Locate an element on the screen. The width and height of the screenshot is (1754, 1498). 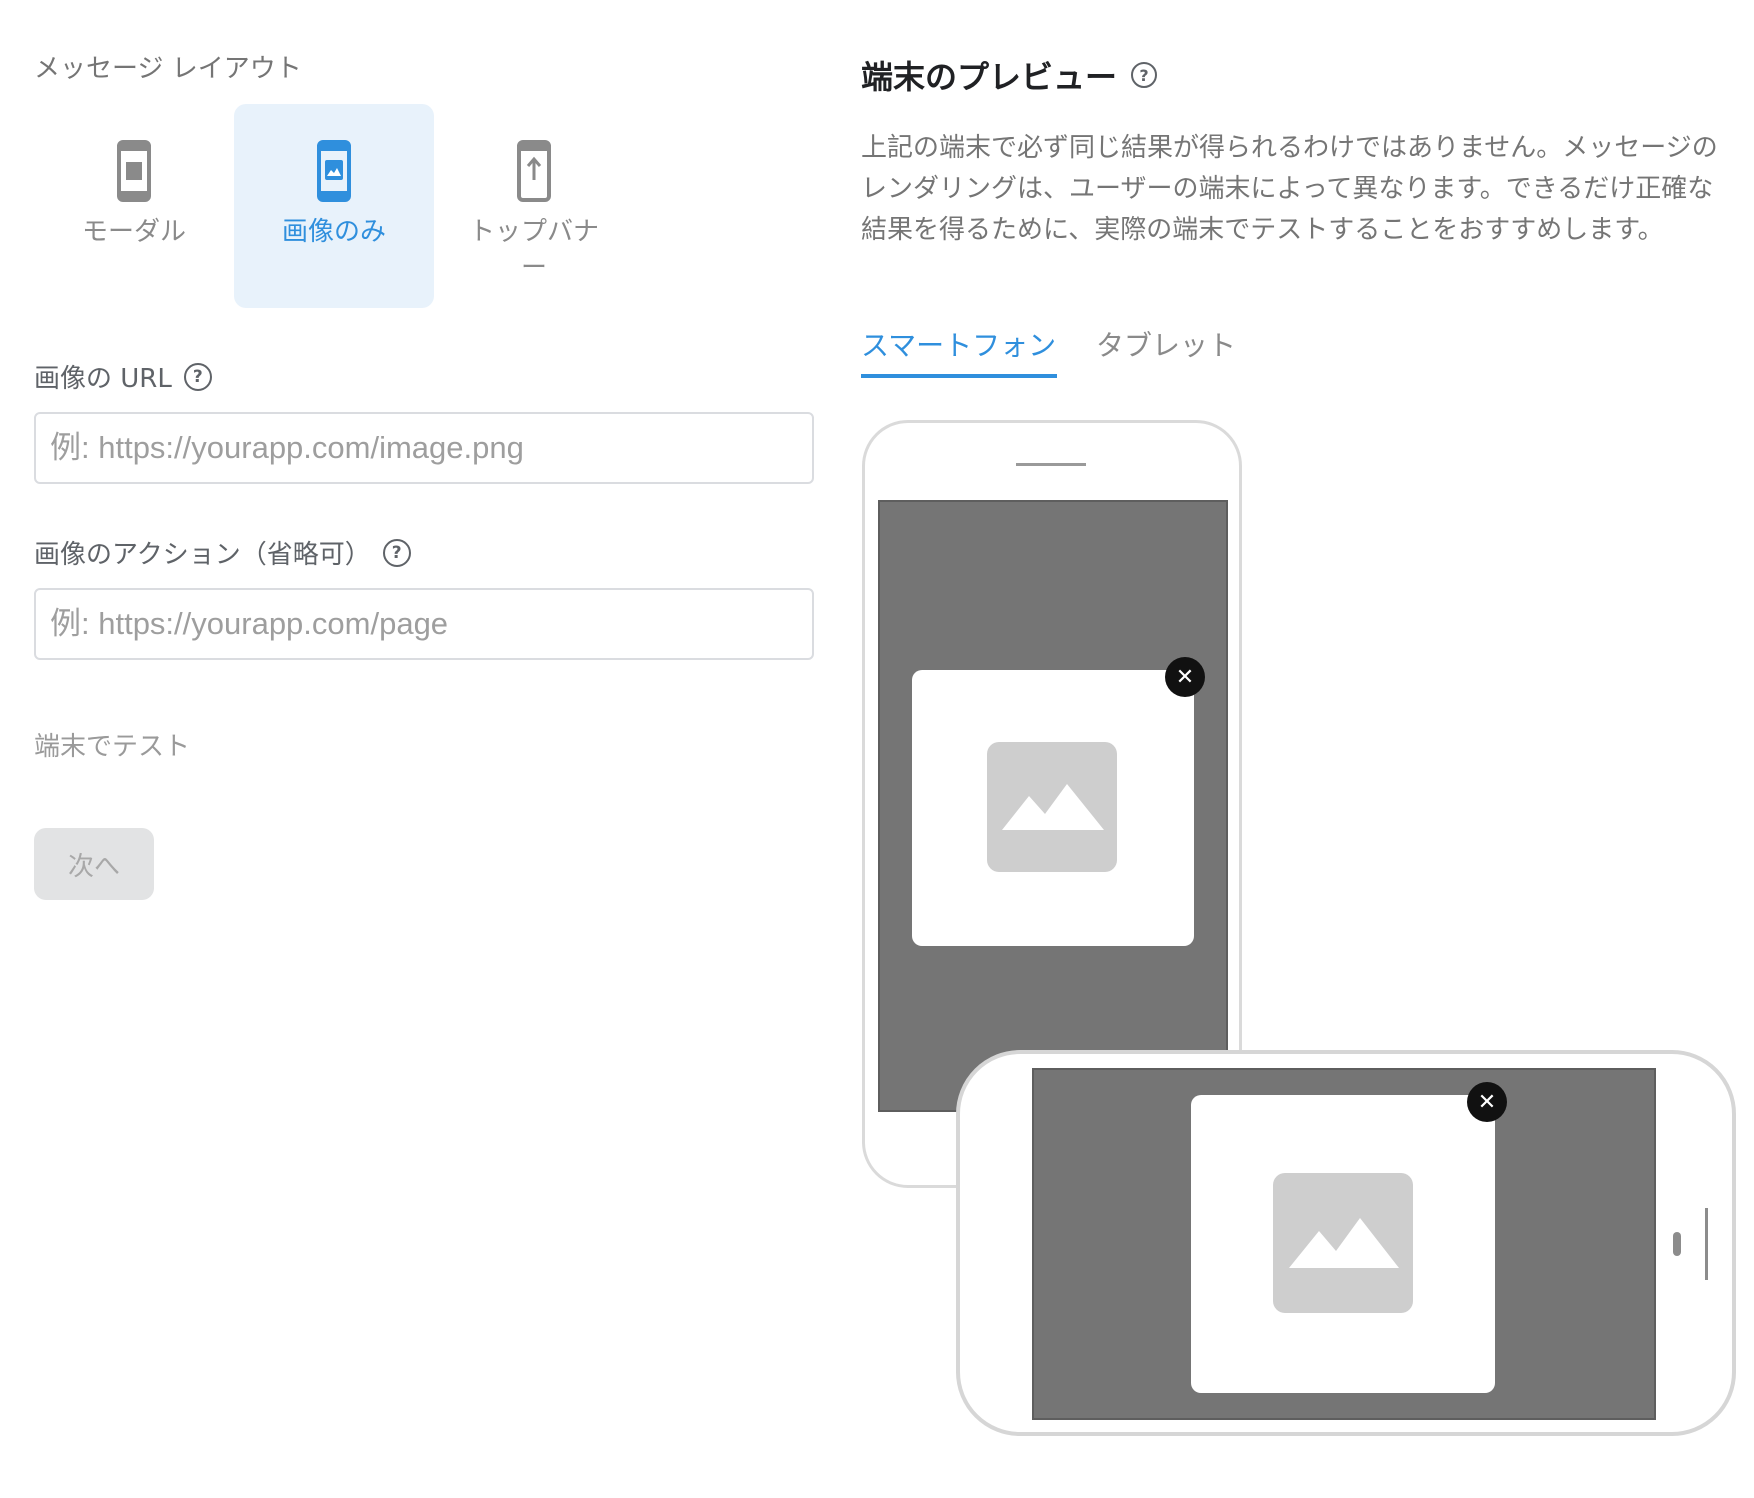
phone-top-banner-icon is located at coordinates (534, 171).